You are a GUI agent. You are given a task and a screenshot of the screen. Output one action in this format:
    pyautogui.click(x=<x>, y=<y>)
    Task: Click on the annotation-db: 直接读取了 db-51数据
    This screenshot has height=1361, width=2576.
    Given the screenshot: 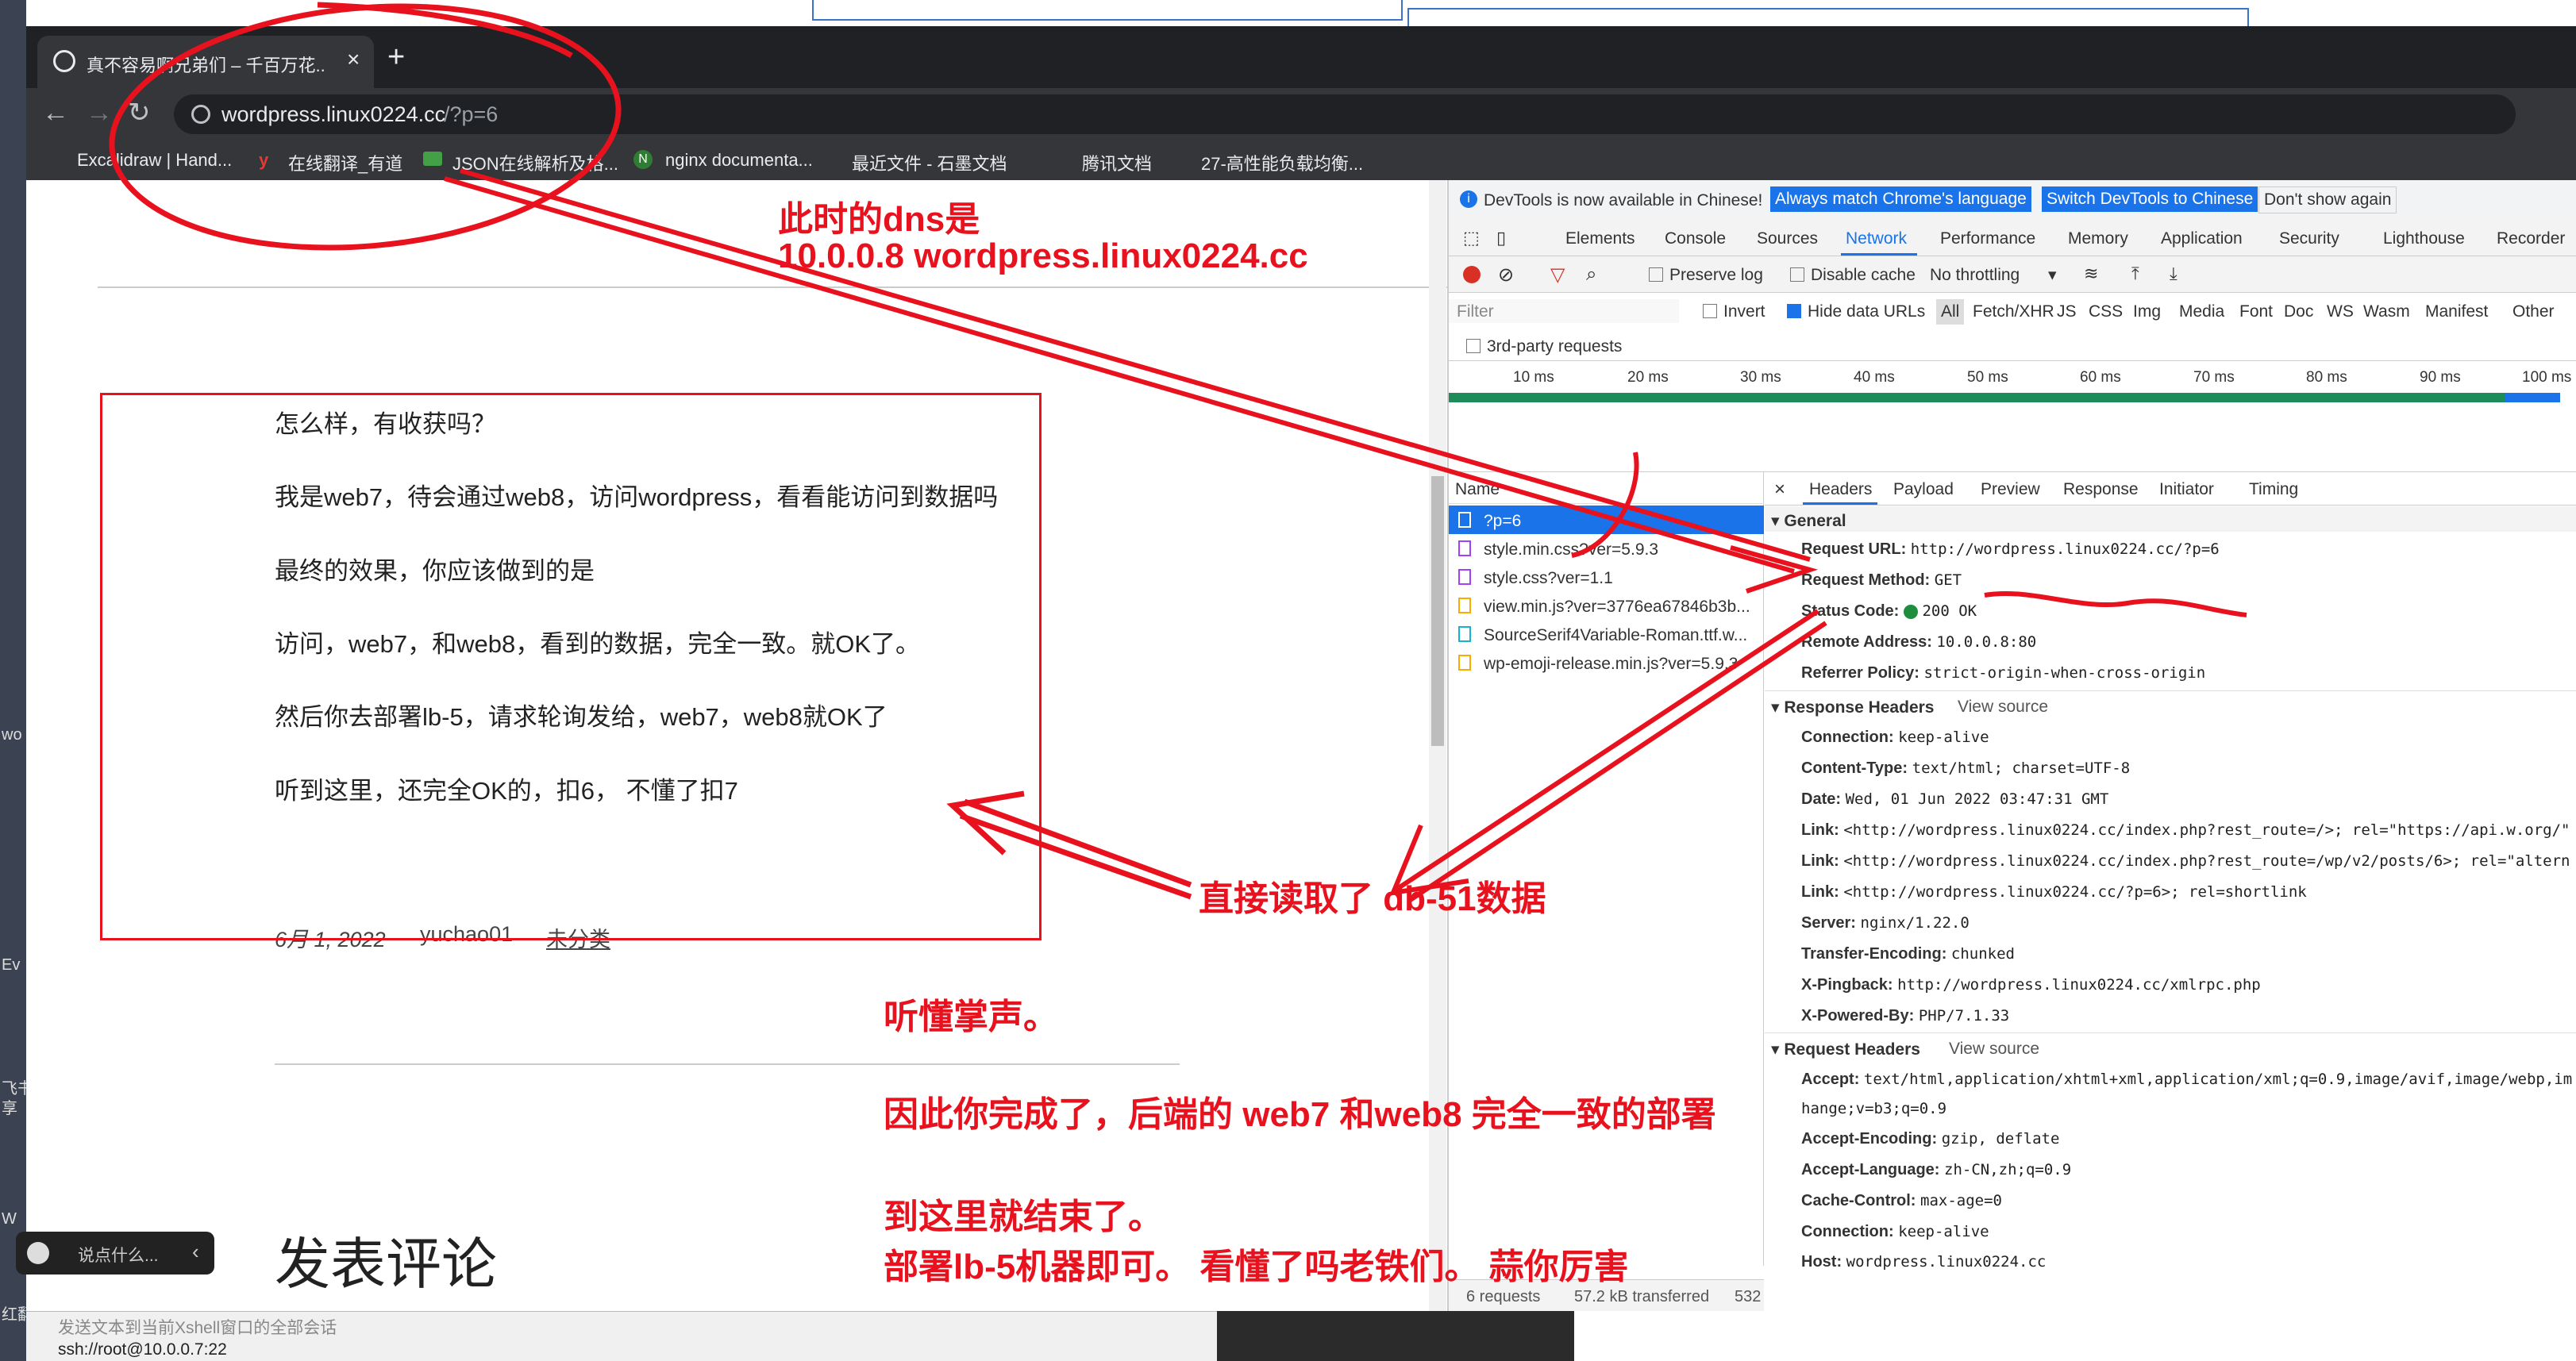 What is the action you would take?
    pyautogui.click(x=1372, y=899)
    